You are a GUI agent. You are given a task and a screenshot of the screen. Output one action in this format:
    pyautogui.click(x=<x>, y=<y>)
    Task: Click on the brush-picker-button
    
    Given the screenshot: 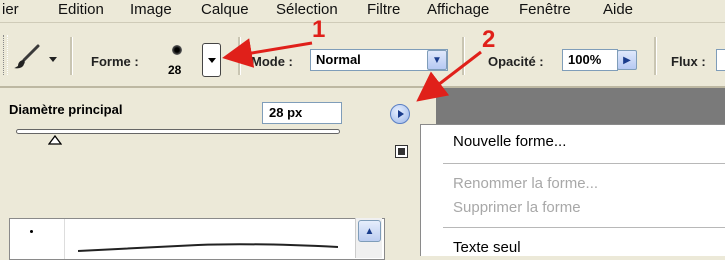 What is the action you would take?
    pyautogui.click(x=211, y=60)
    